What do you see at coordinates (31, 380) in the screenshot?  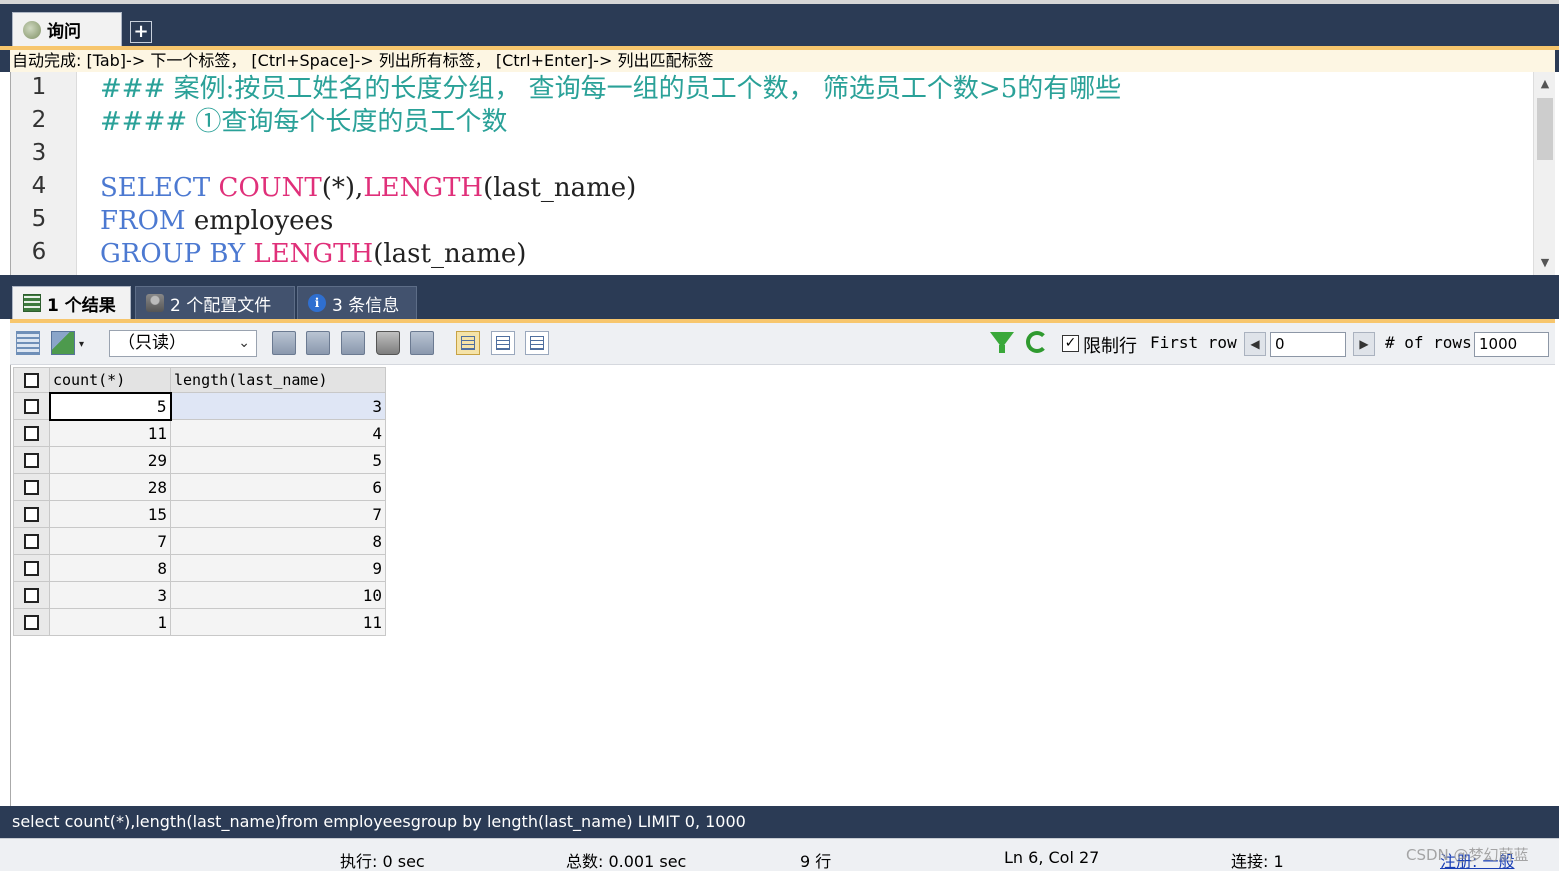 I see `select-all-checkbox` at bounding box center [31, 380].